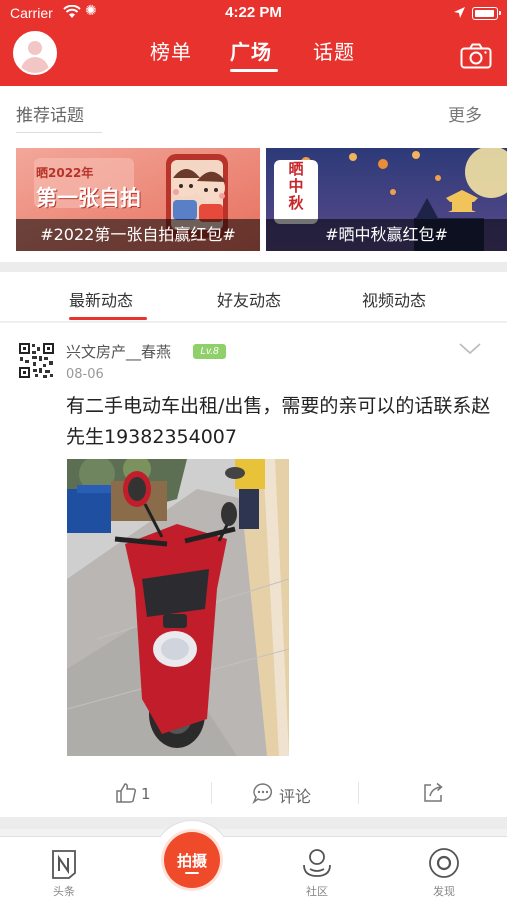 The height and width of the screenshot is (900, 507). Describe the element at coordinates (192, 873) in the screenshot. I see `shoot-button-line` at that location.